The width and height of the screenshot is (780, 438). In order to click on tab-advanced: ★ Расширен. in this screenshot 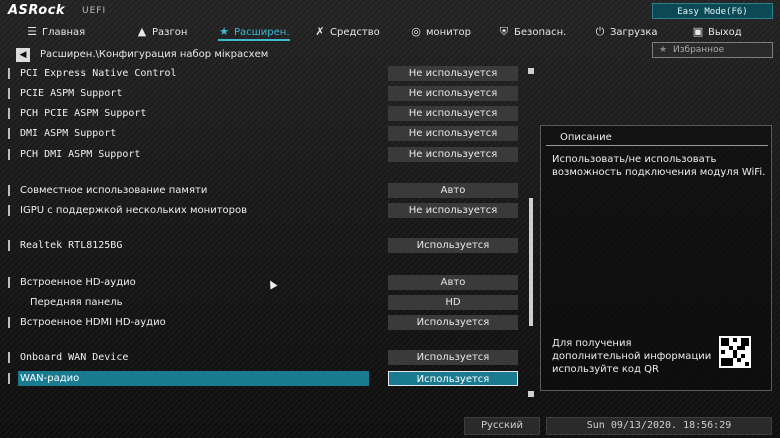, I will do `click(254, 31)`.